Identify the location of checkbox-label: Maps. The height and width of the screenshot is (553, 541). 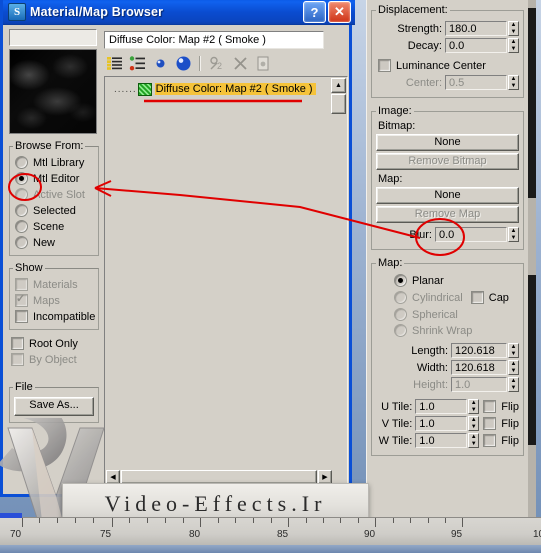
(46, 300).